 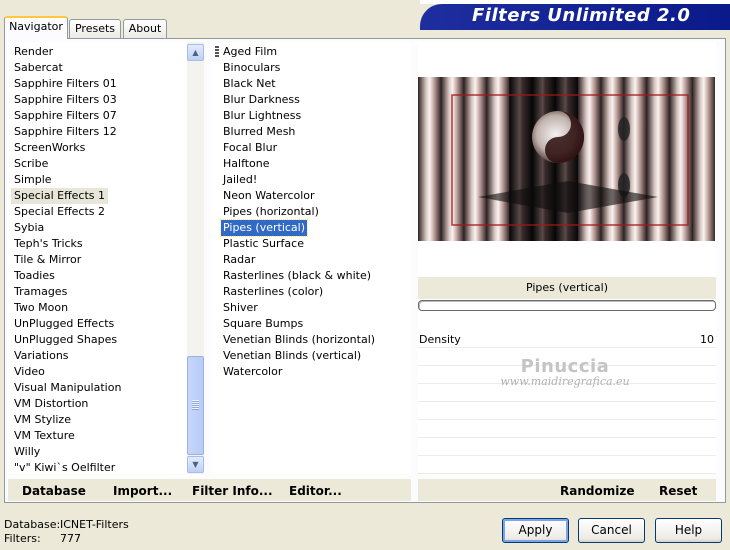 I want to click on parameter-label: Density, so click(x=440, y=339).